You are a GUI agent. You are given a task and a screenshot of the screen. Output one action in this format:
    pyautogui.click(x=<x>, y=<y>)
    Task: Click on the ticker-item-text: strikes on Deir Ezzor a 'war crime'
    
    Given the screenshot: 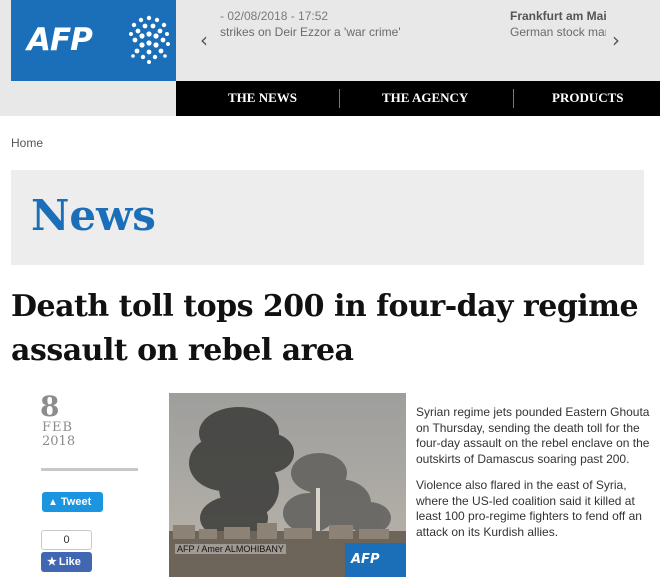 What is the action you would take?
    pyautogui.click(x=310, y=32)
    